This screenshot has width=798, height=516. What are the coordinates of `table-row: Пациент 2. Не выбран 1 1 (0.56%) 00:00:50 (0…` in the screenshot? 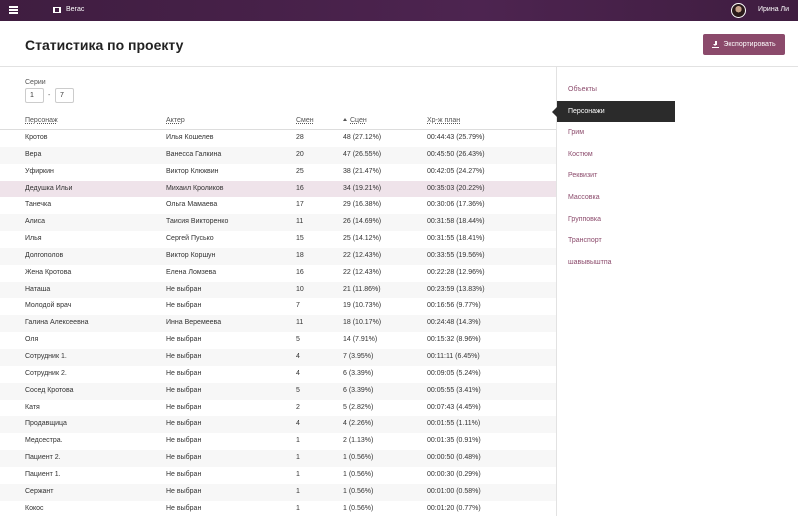 It's located at (278, 458).